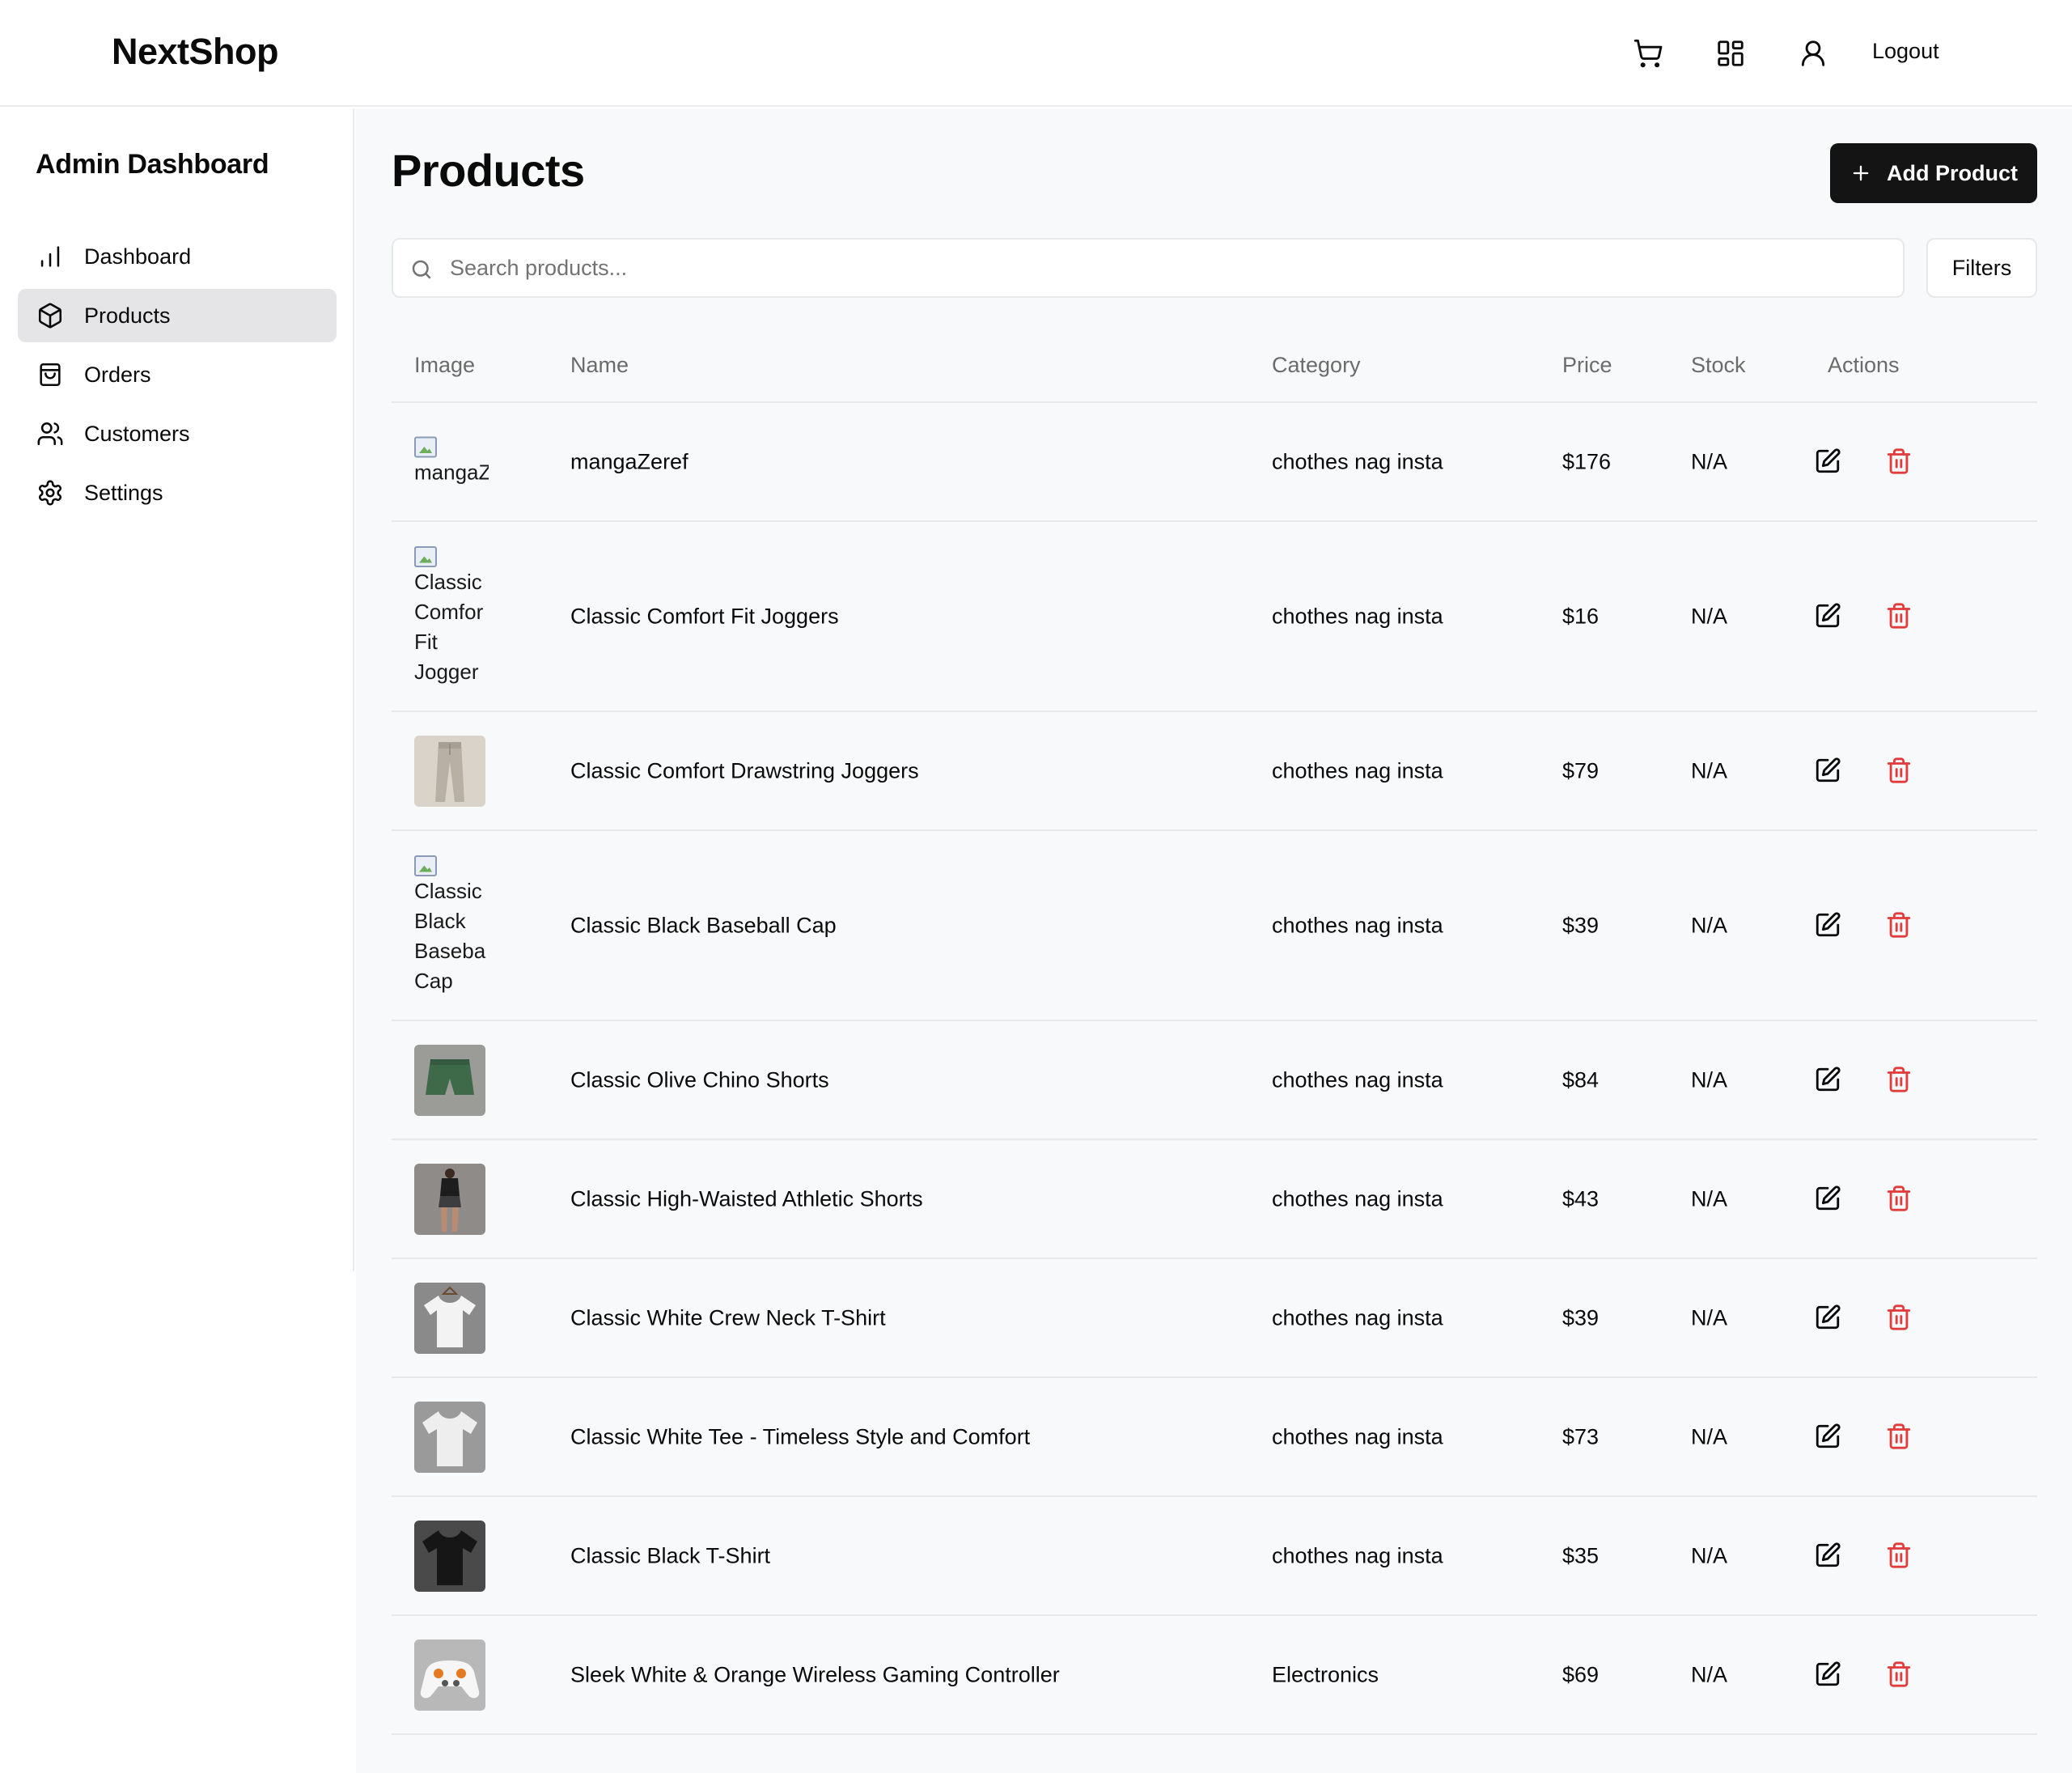 The height and width of the screenshot is (1773, 2072). I want to click on image-alt-text: Classic Comfor Fit Jogger, so click(449, 626).